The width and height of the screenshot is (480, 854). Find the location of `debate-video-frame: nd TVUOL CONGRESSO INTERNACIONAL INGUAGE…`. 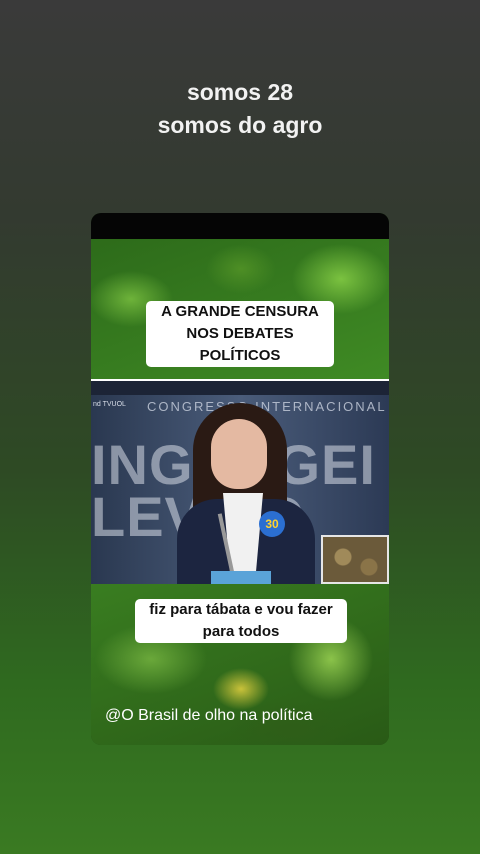

debate-video-frame: nd TVUOL CONGRESSO INTERNACIONAL INGUAGE… is located at coordinates (240, 481).